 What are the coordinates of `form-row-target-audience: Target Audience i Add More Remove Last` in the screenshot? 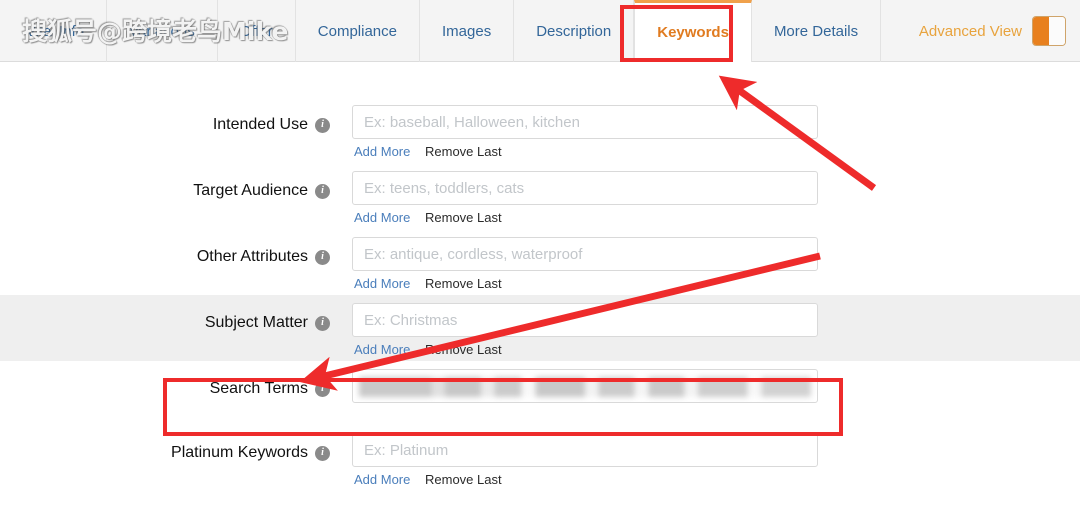 It's located at (540, 196).